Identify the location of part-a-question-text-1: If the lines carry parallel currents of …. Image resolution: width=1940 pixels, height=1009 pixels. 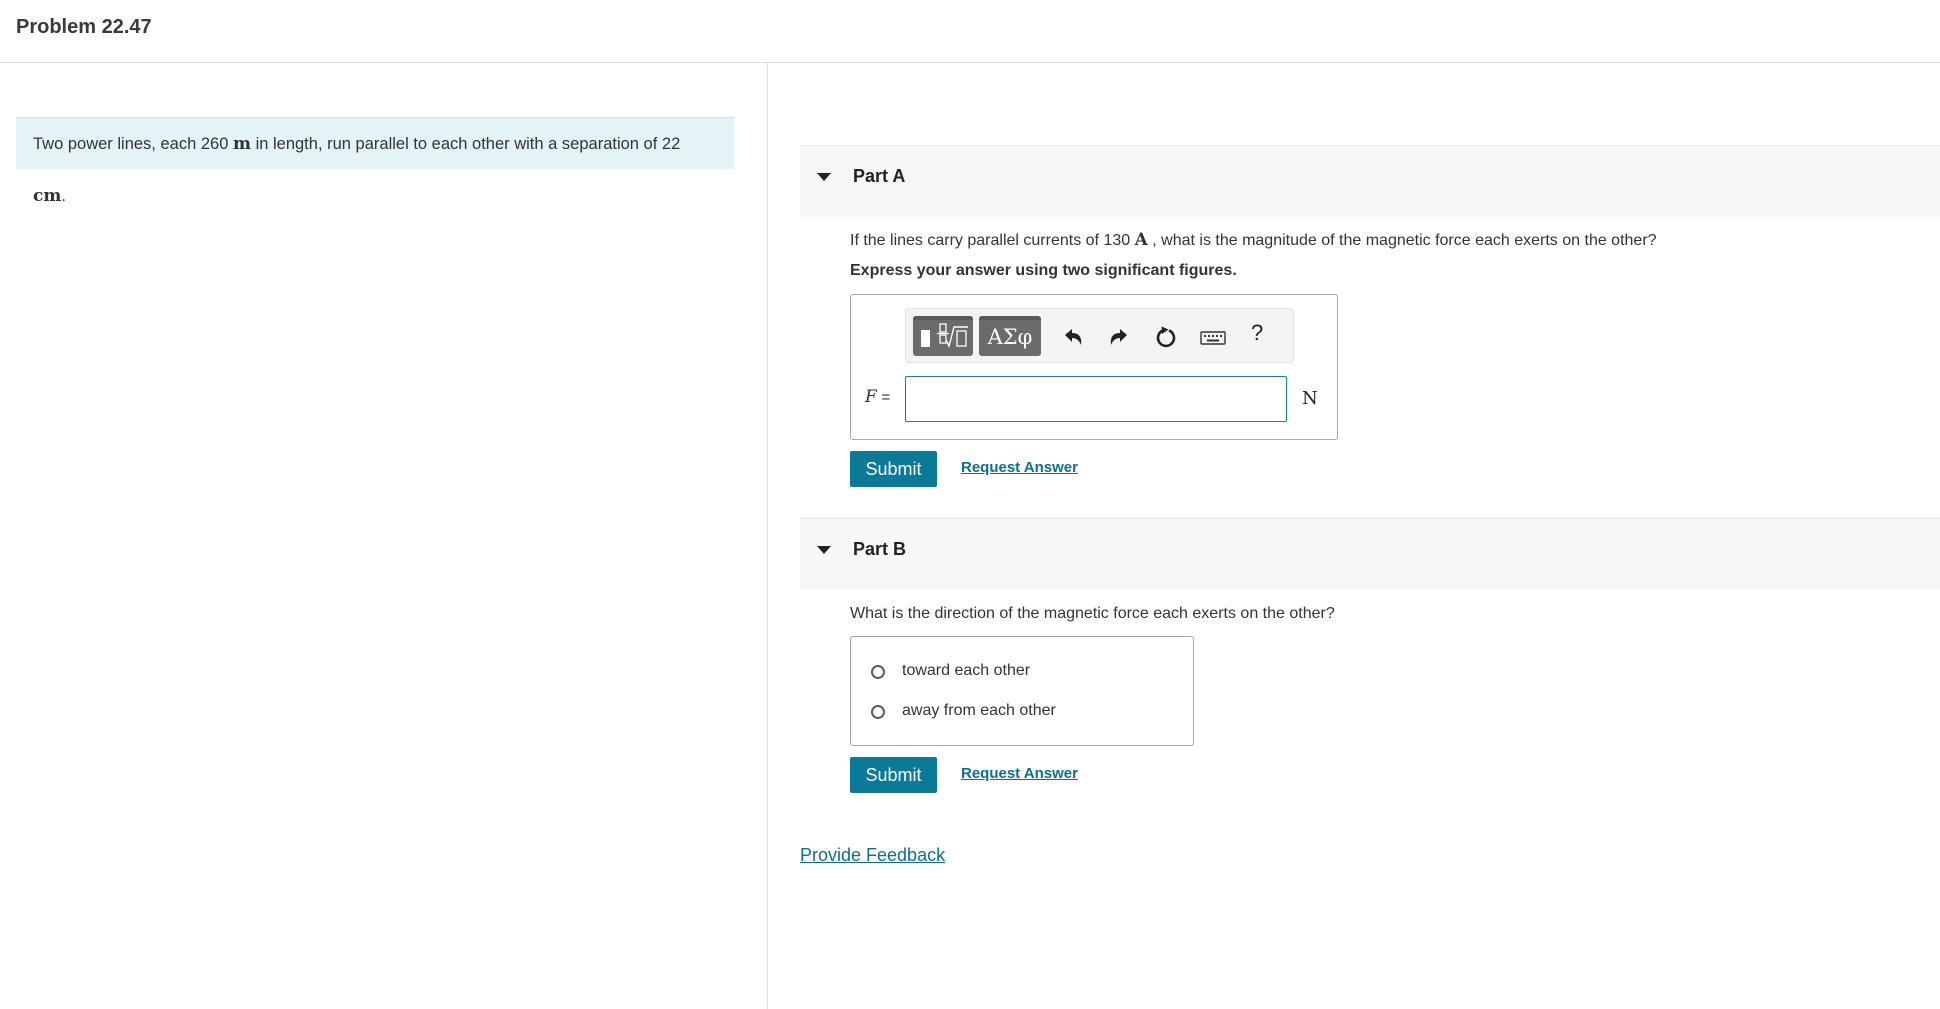
(990, 240).